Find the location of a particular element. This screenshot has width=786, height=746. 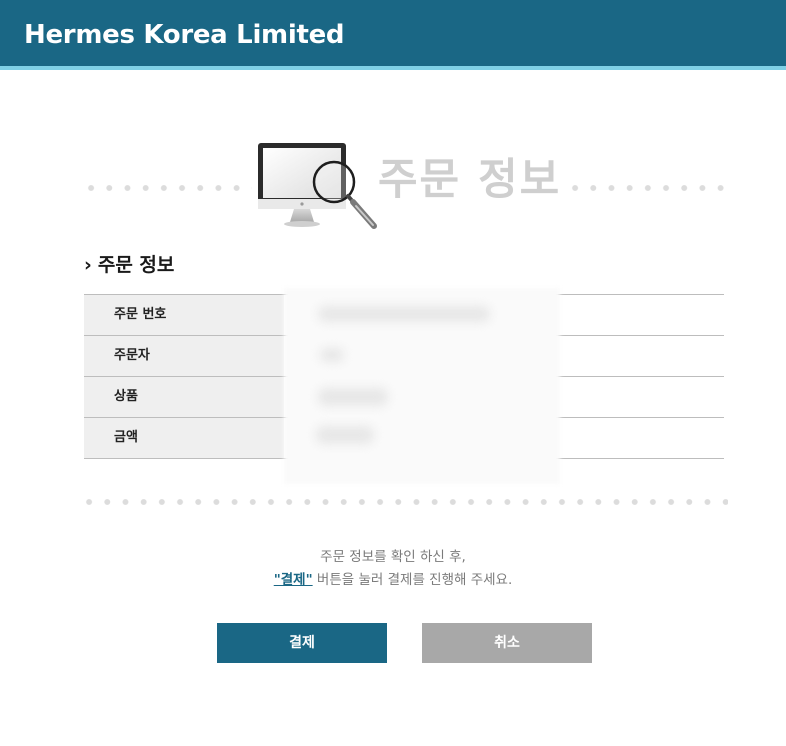

instruction-line-2: "결제" 버튼을 눌러 결제를 진행해 주세요. is located at coordinates (393, 580).